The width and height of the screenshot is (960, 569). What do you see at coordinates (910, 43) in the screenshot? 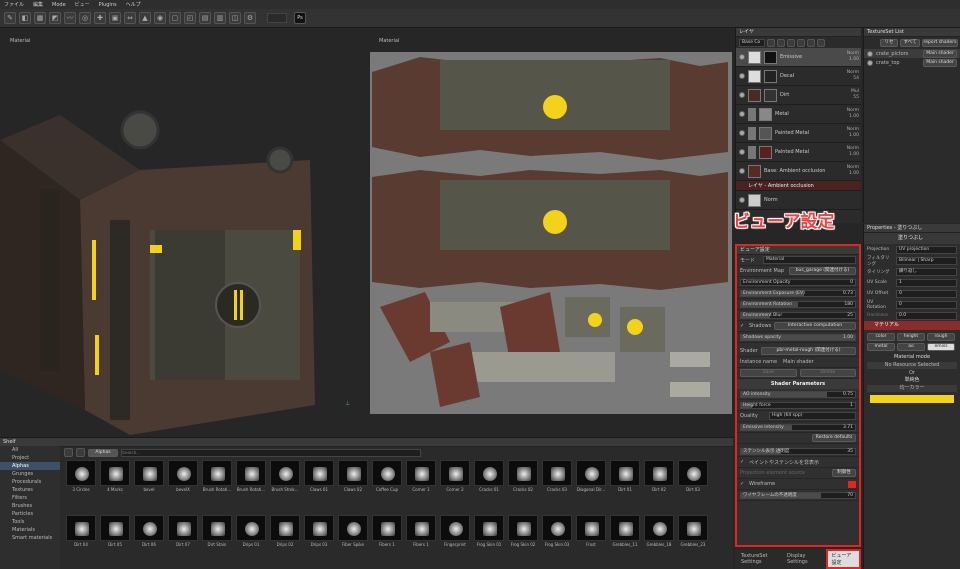
I see `all-button: すべて` at bounding box center [910, 43].